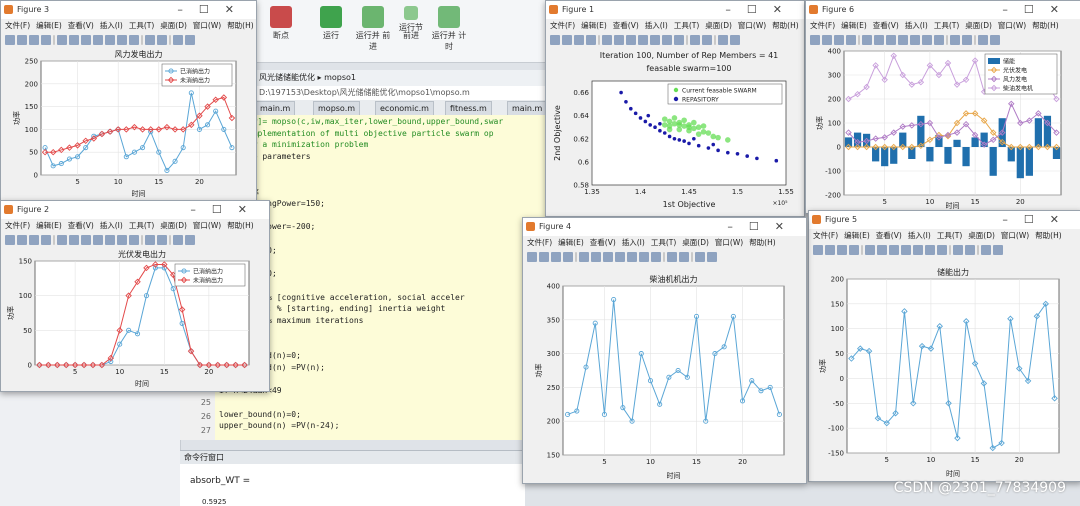  Describe the element at coordinates (664, 227) in the screenshot. I see `figure-titlebar: Figure 4 –☐✕` at that location.